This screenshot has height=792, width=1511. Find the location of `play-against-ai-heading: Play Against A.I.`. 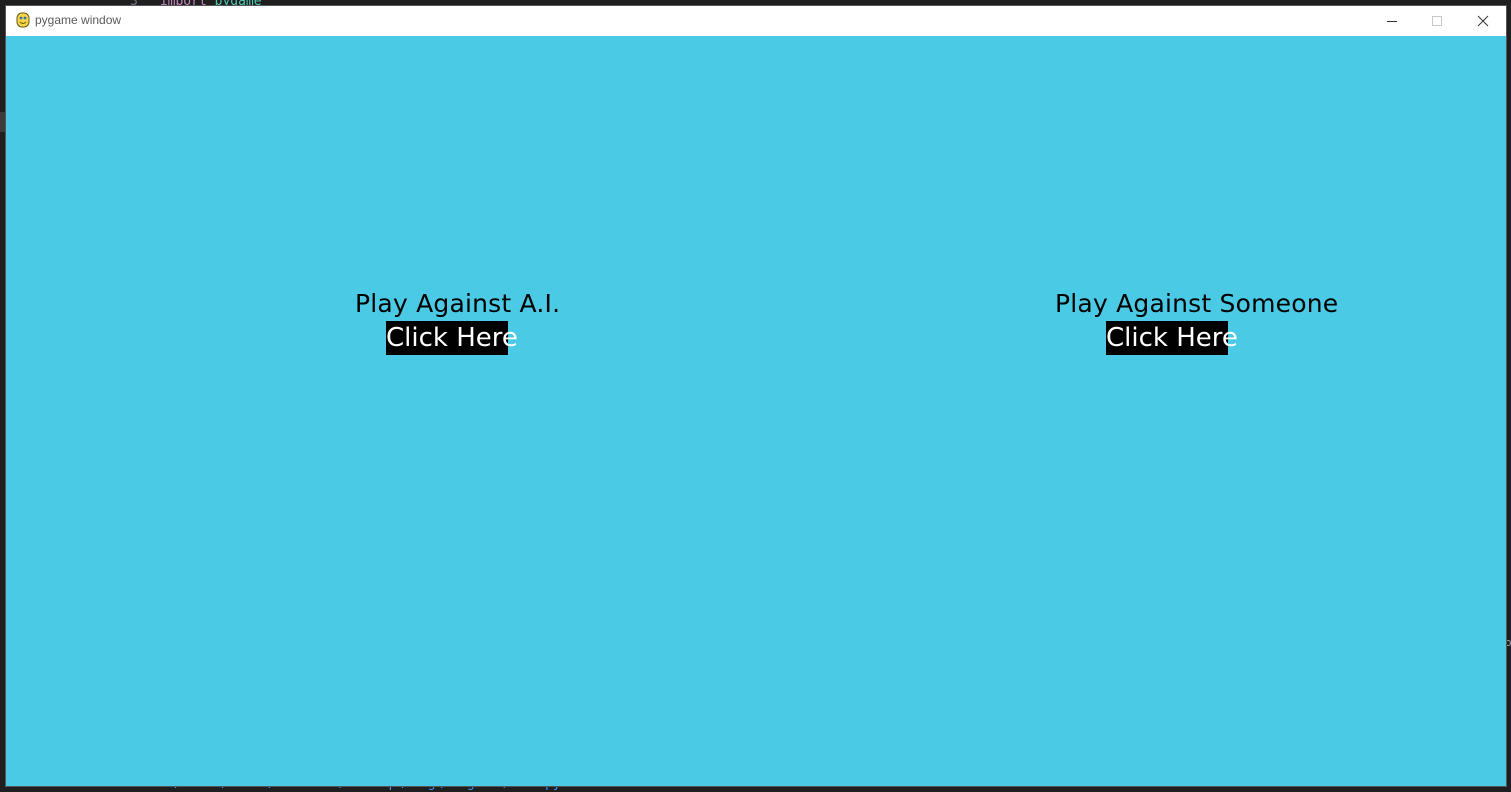

play-against-ai-heading: Play Against A.I. is located at coordinates (458, 303).